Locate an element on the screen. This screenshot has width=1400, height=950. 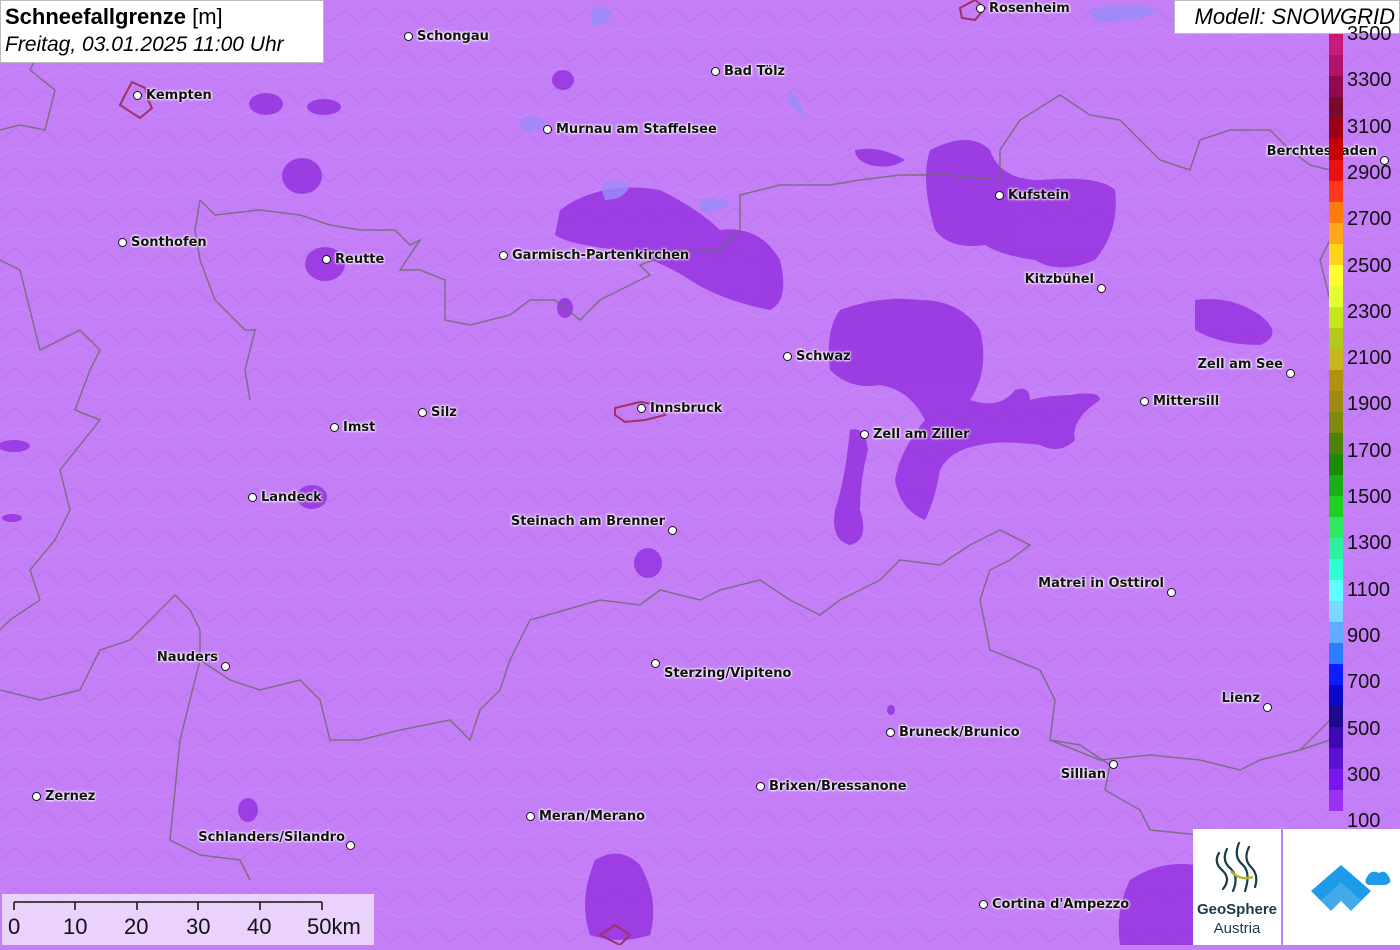
legend-label: 3300 is located at coordinates (1369, 80).